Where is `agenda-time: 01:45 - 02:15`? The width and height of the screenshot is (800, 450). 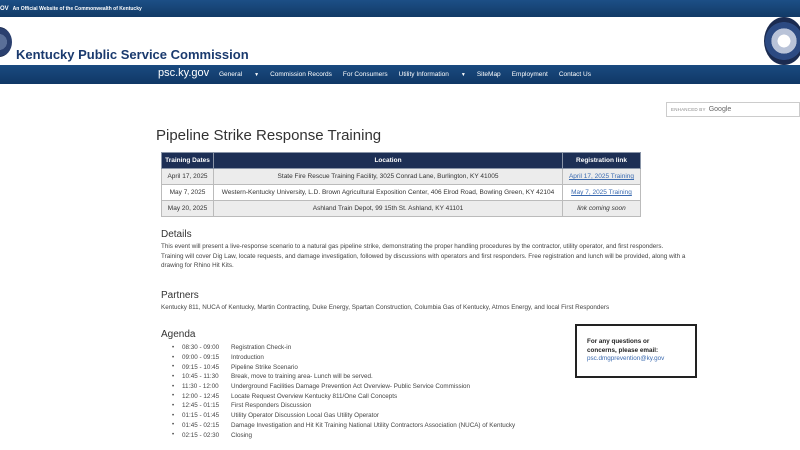 agenda-time: 01:45 - 02:15 is located at coordinates (201, 425).